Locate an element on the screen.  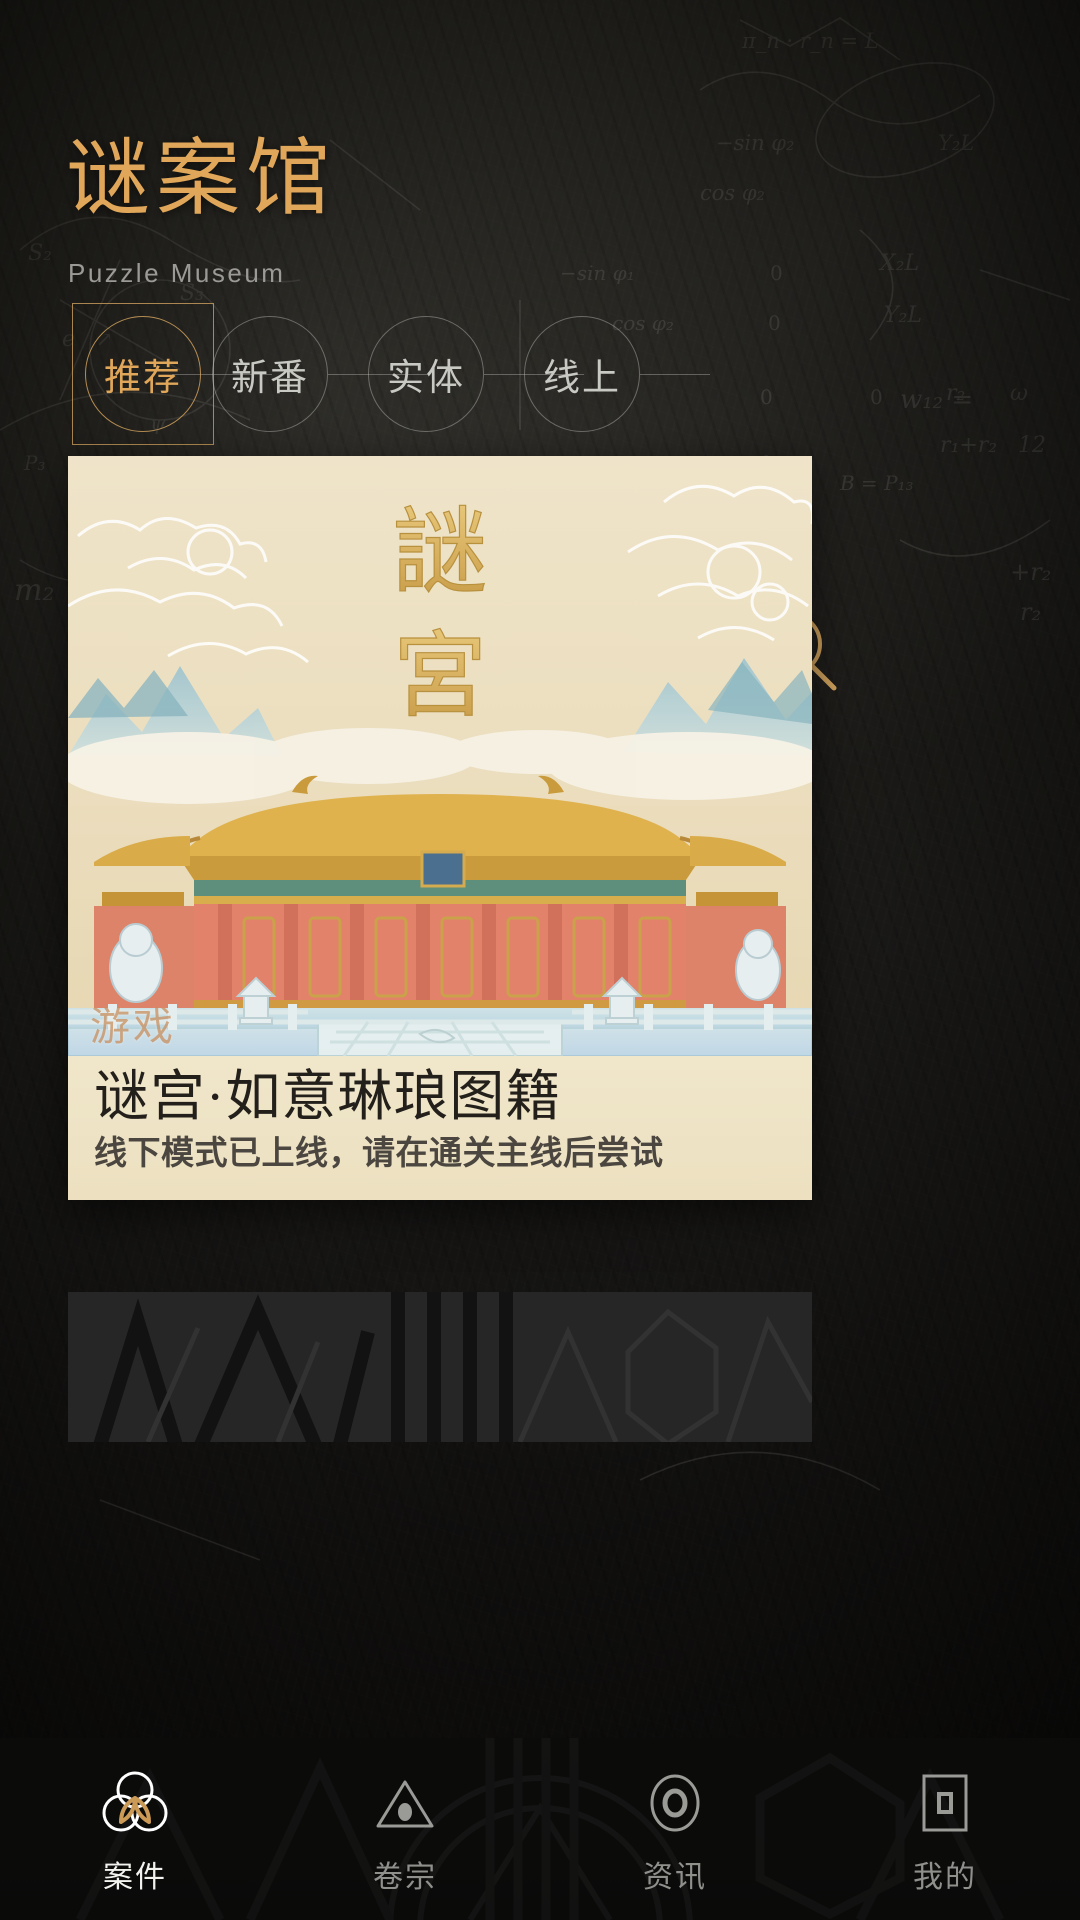
nav-label-cases: 案件 is located at coordinates (135, 1877).